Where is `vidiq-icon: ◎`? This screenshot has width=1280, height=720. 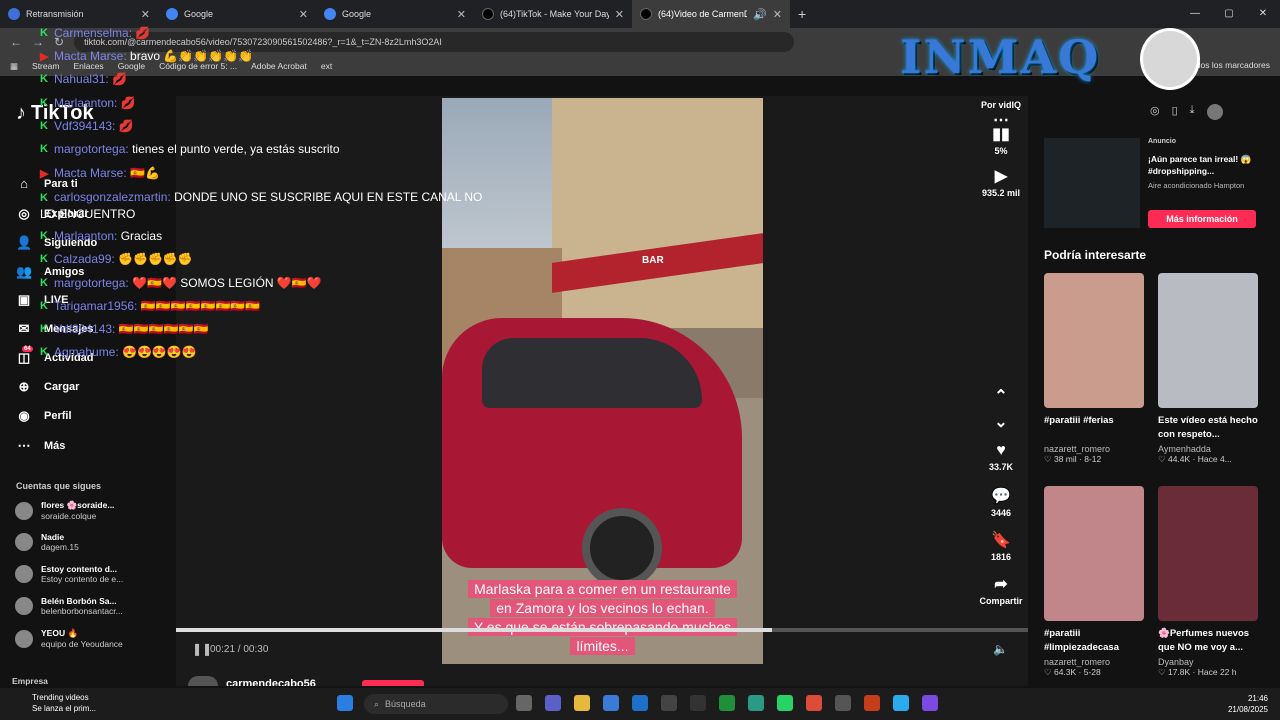 vidiq-icon: ◎ is located at coordinates (1155, 112).